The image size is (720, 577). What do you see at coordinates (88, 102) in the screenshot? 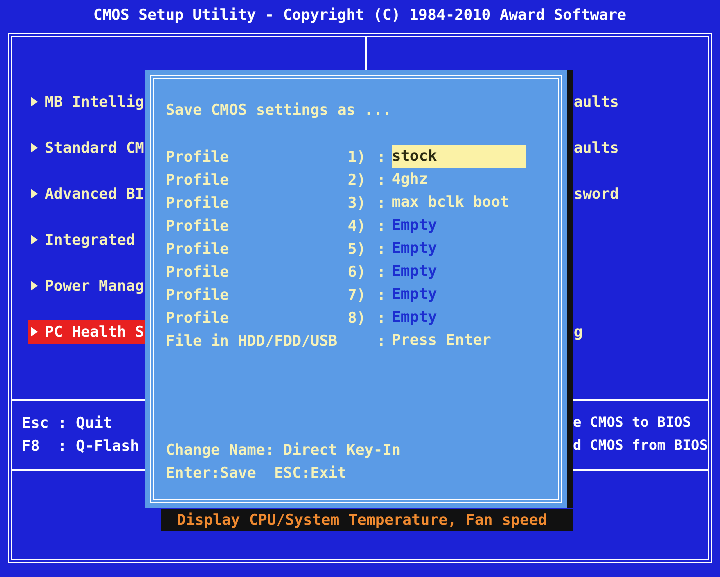
I see `menu-item: MB Intellig` at bounding box center [88, 102].